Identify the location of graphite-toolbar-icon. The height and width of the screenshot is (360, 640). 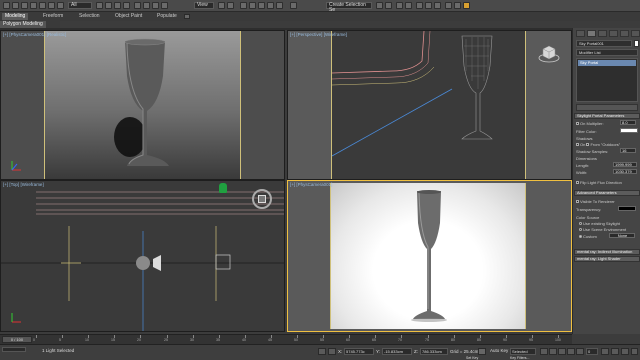
(408, 5).